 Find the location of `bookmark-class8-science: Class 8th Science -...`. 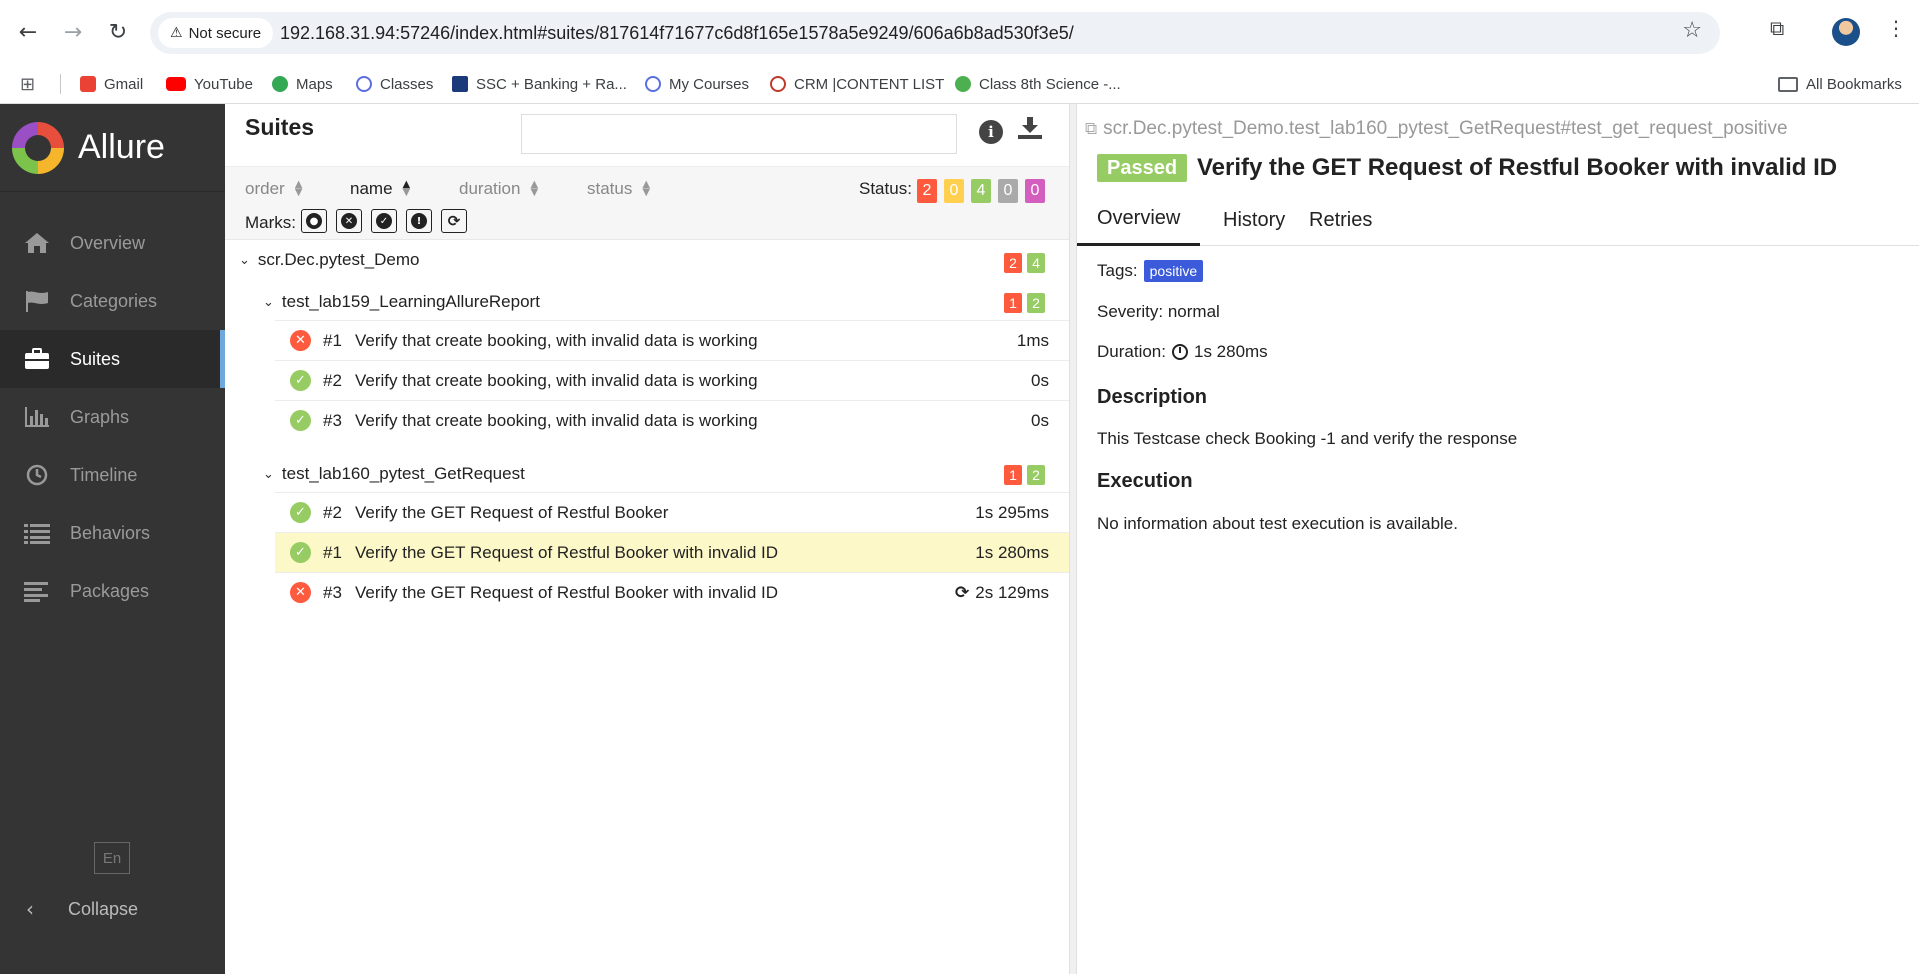

bookmark-class8-science: Class 8th Science -... is located at coordinates (1038, 84).